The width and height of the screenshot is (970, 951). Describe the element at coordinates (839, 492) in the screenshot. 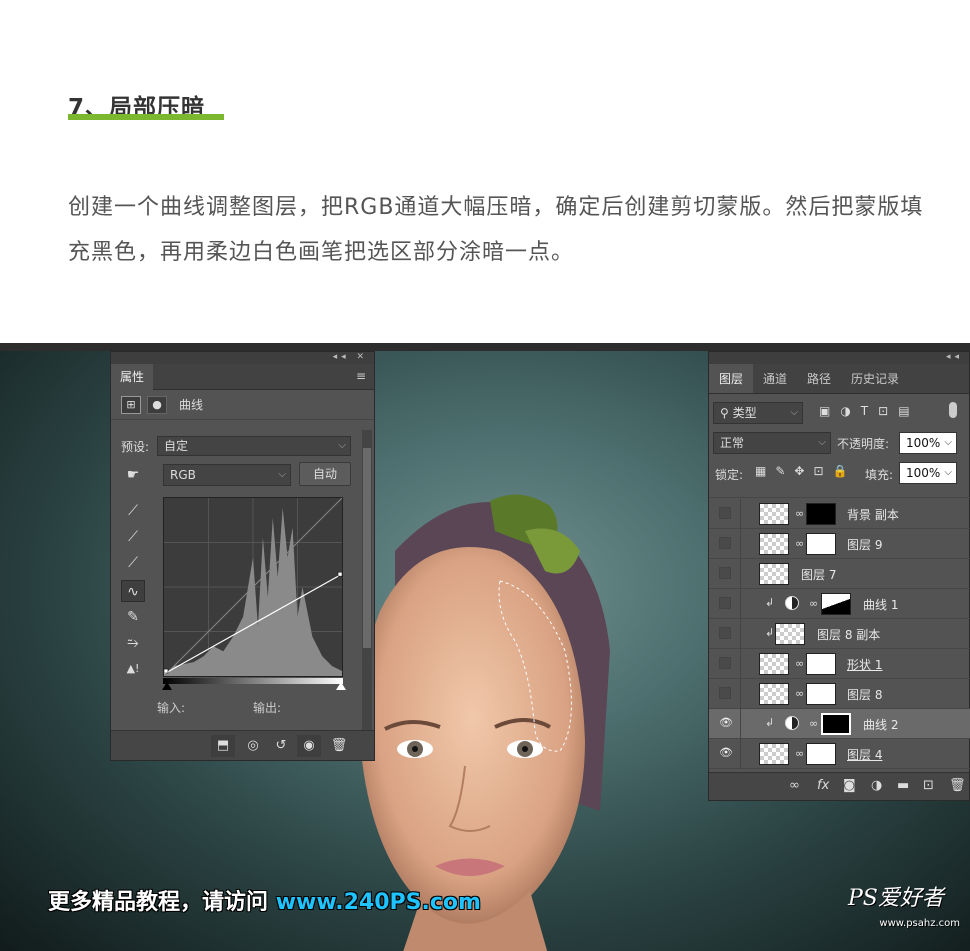

I see `layer-row-partial` at that location.